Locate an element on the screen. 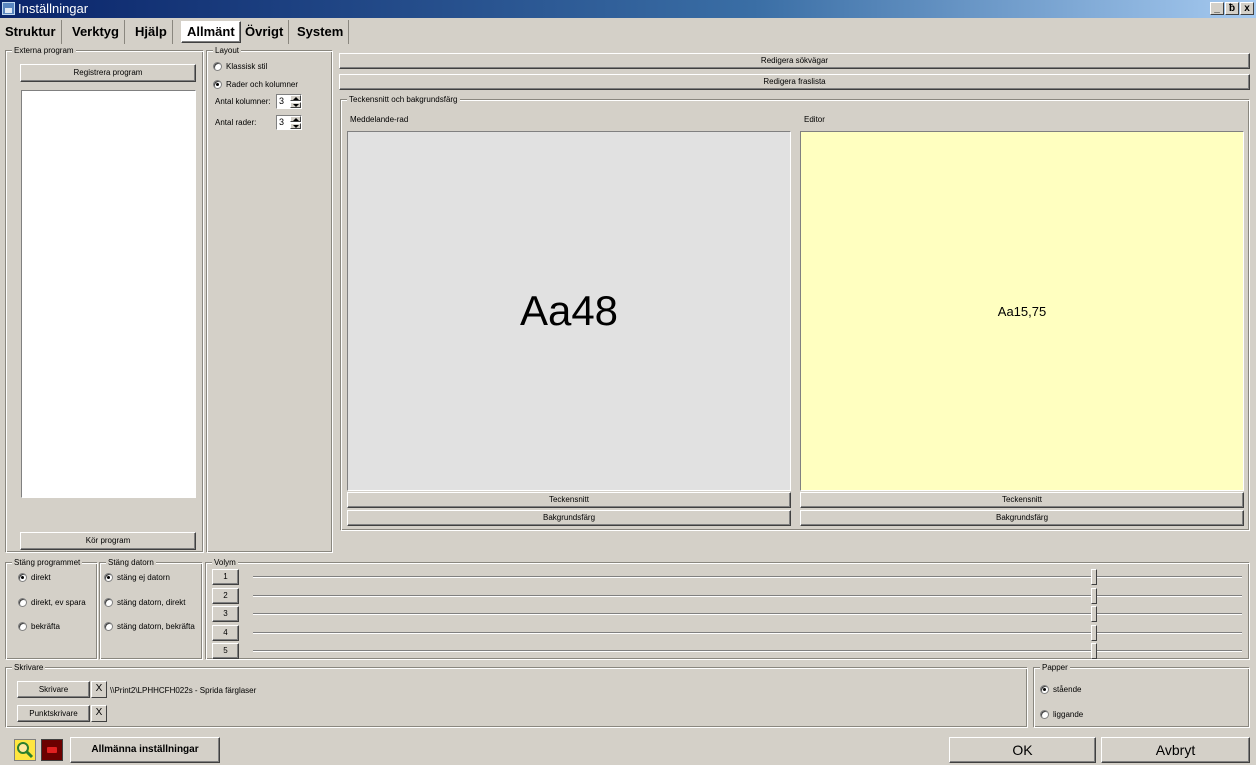 This screenshot has width=1256, height=765. close-program-option-confirm: bekräfta is located at coordinates (39, 626).